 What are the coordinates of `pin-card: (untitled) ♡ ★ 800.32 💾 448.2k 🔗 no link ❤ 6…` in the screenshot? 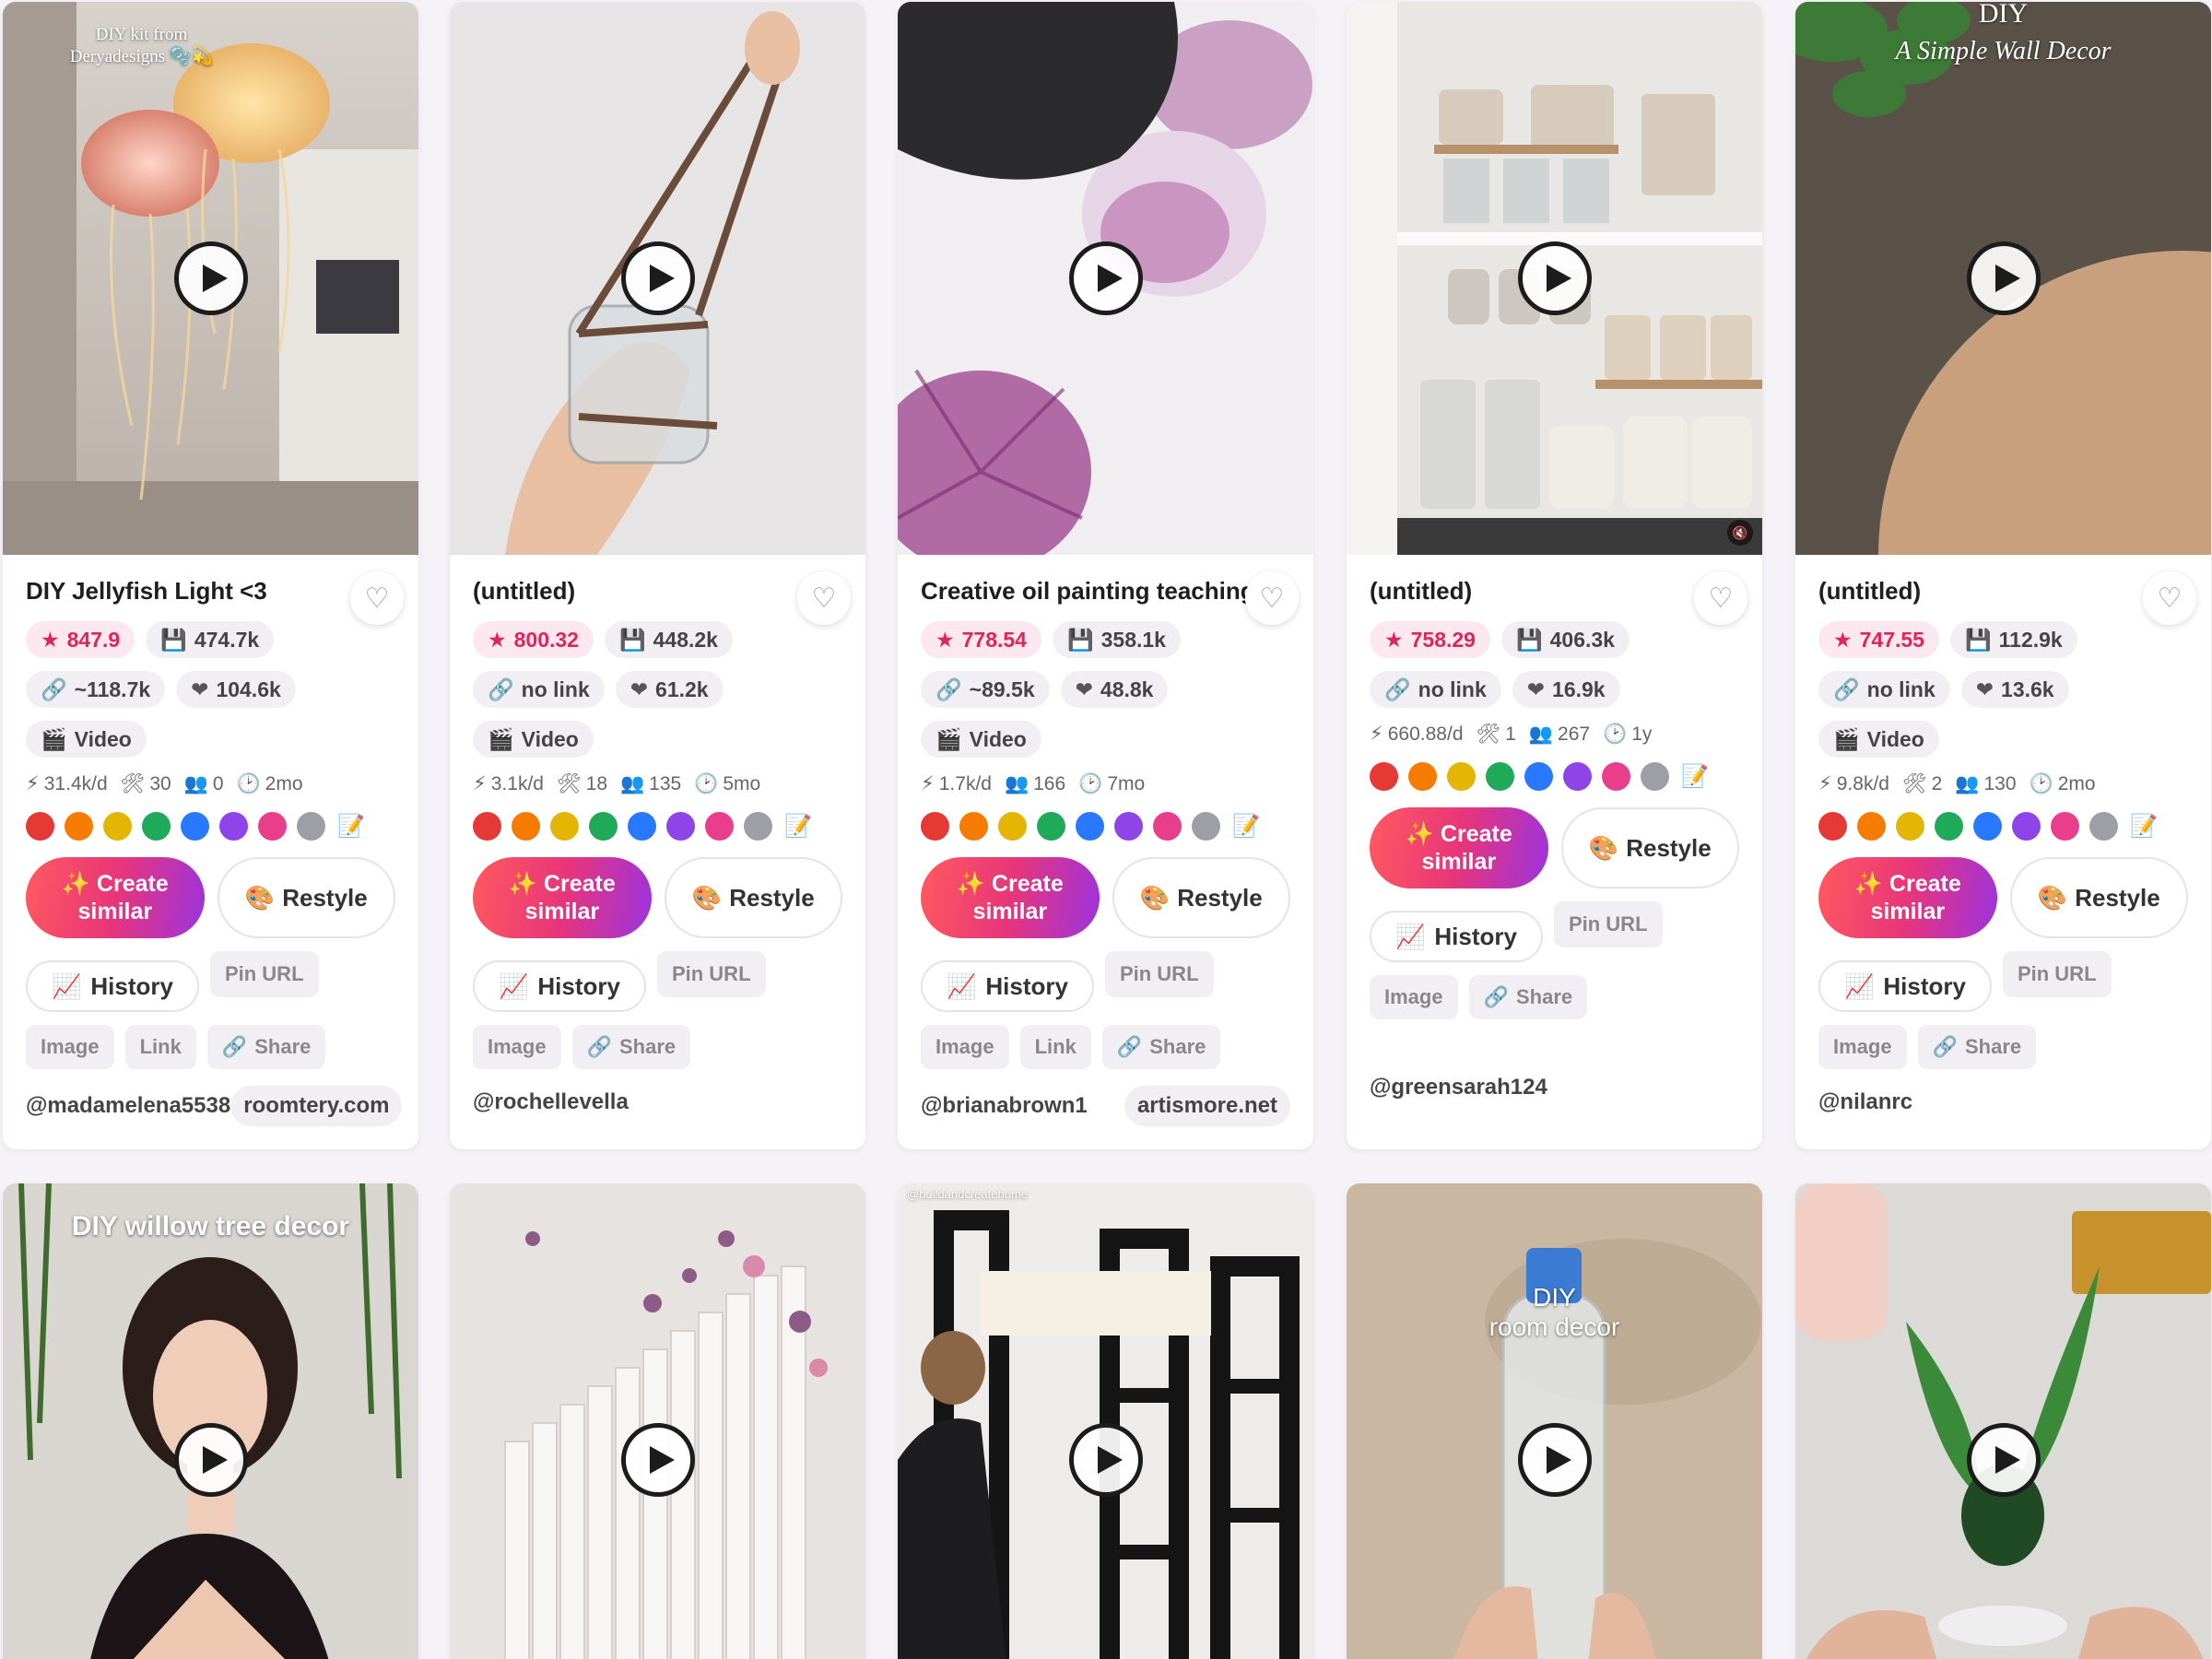 It's located at (657, 575).